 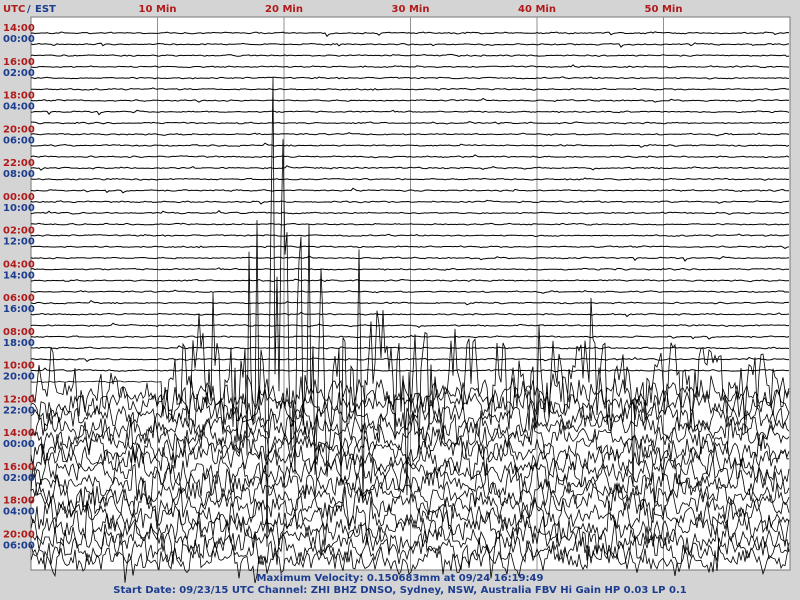 I want to click on local-tick-label: 14:00, so click(x=19, y=275).